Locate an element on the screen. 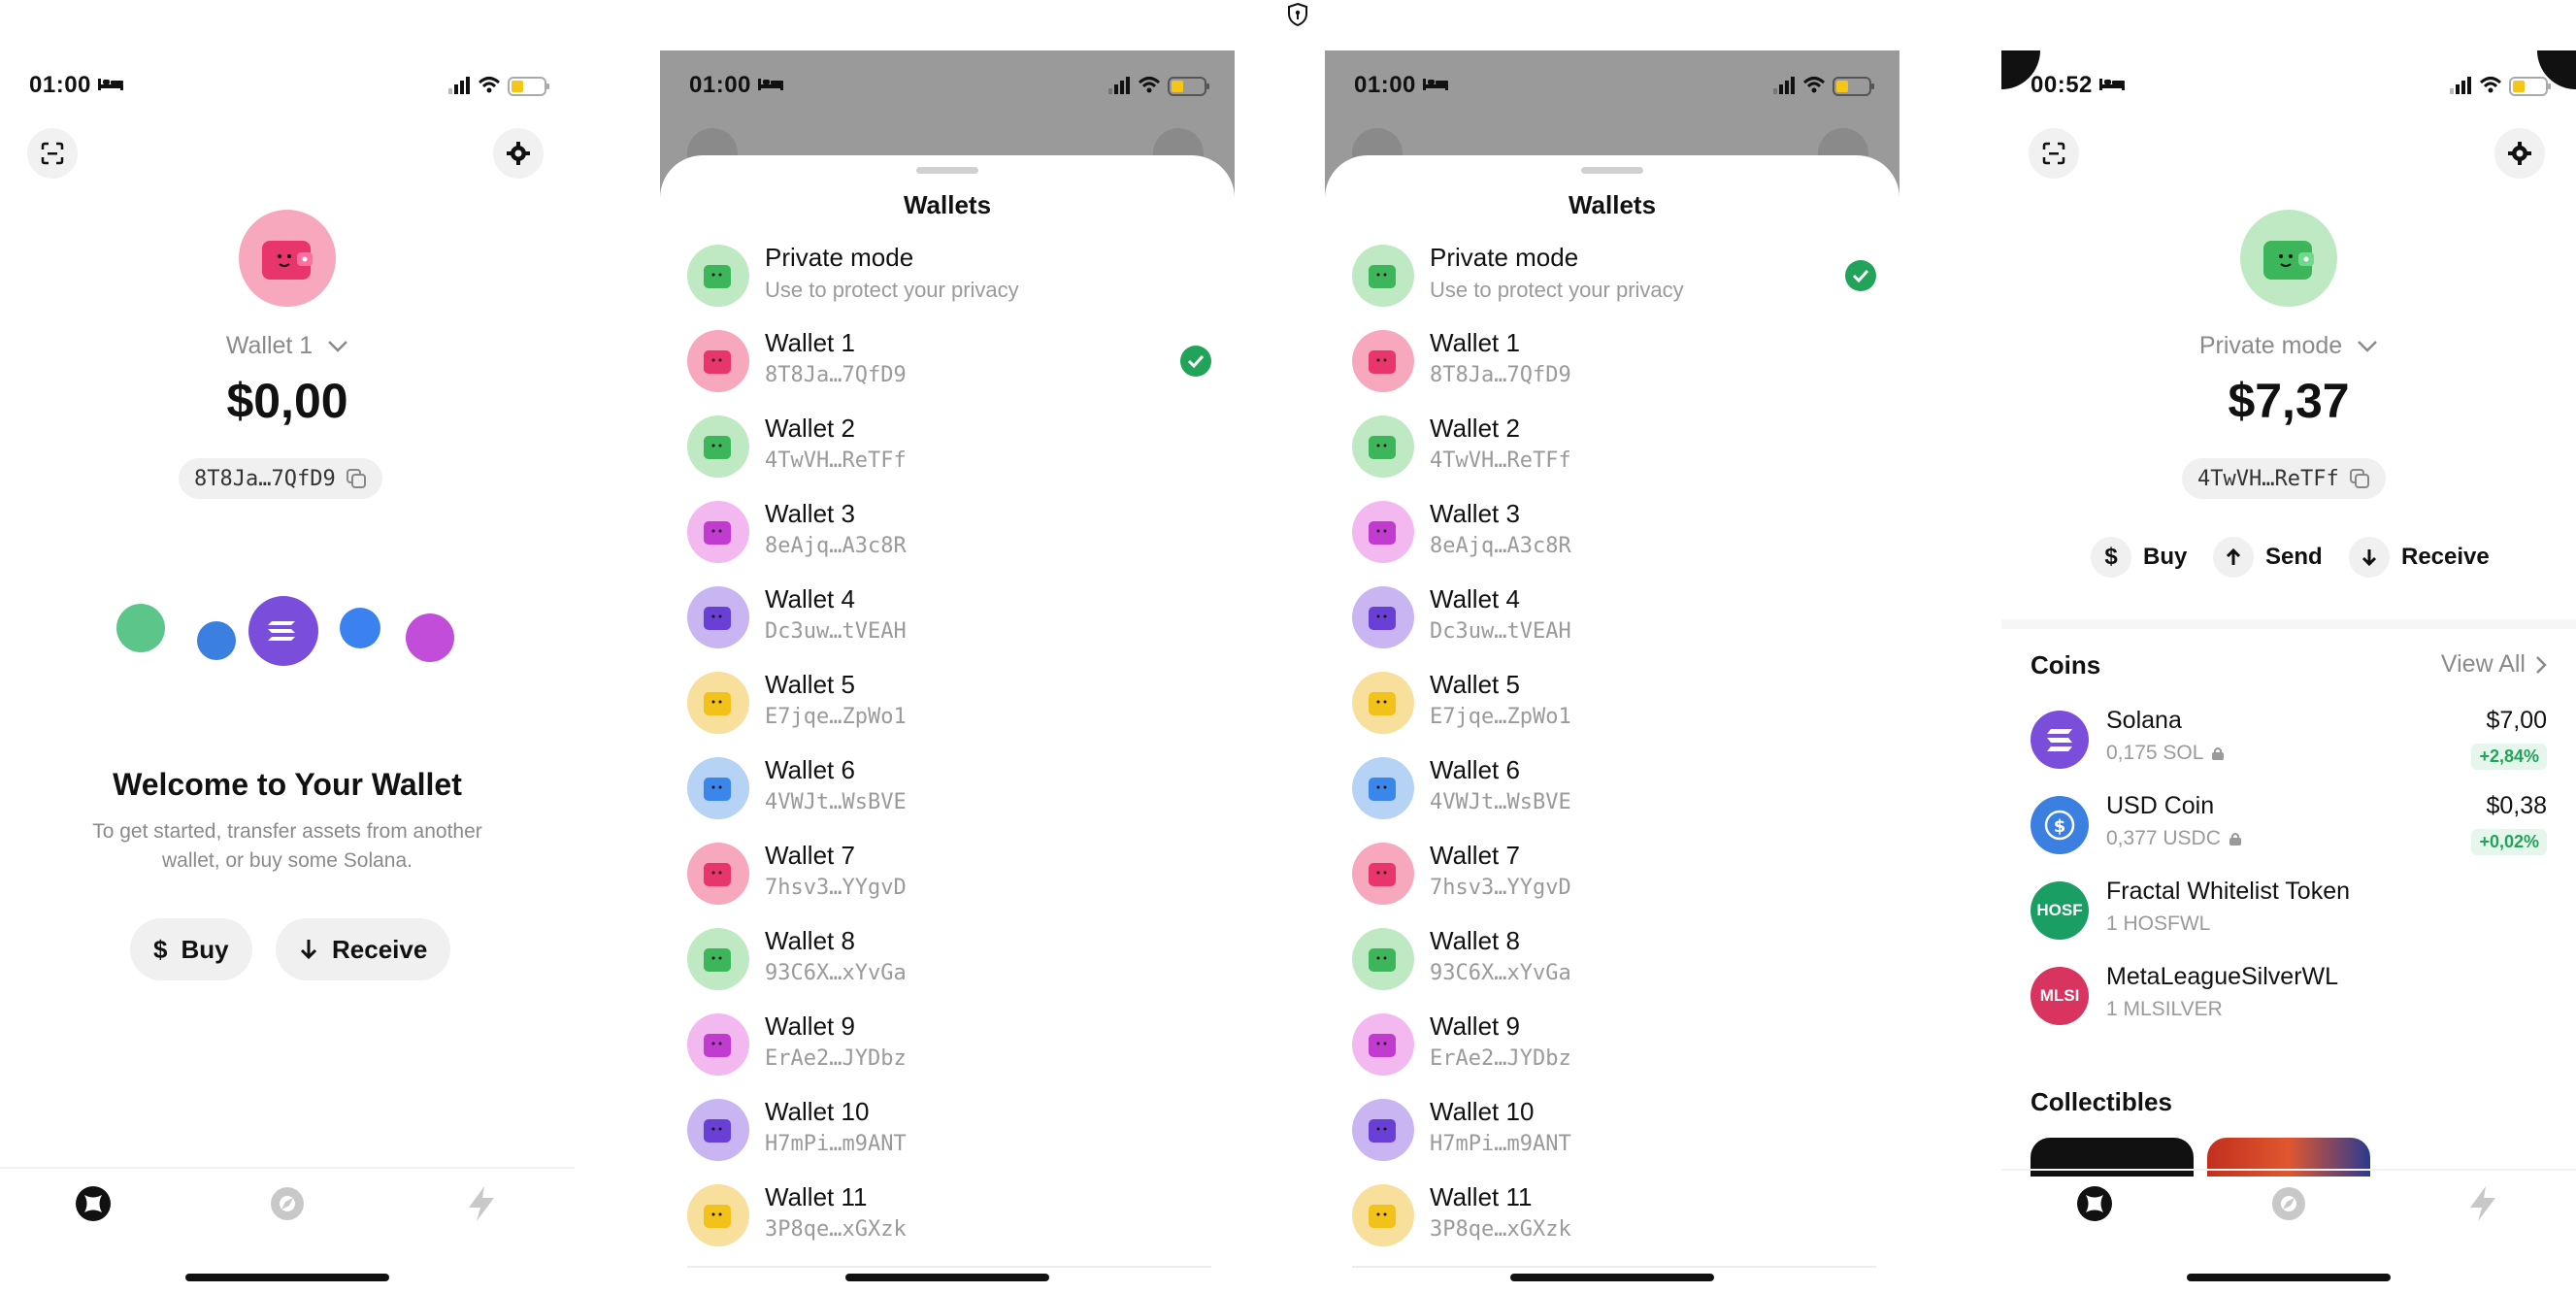 The height and width of the screenshot is (1293, 2576). coin-row: $ USD Coin 0,377 USDC $0,38 +0,02% is located at coordinates (2289, 829).